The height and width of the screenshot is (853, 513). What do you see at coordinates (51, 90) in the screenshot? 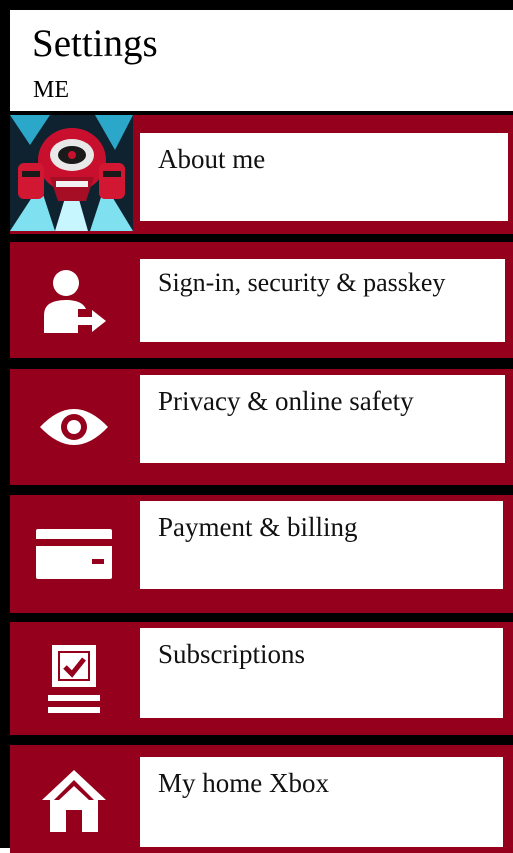
I see `page-subtitle: ME` at bounding box center [51, 90].